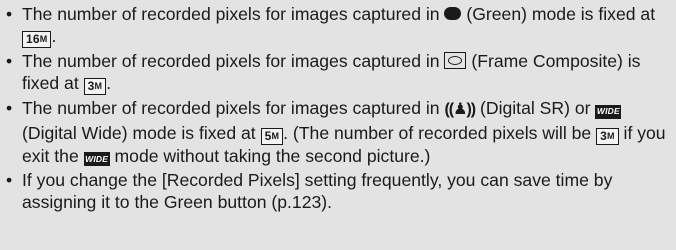 Image resolution: width=676 pixels, height=250 pixels. I want to click on note-text: . (The number of recorded pixels will be, so click(440, 132).